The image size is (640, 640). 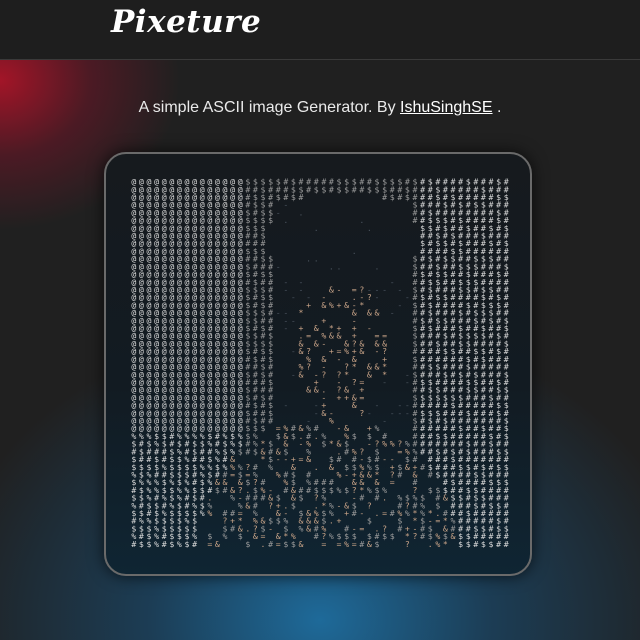 I want to click on brand-logo: Pixeture, so click(x=186, y=22).